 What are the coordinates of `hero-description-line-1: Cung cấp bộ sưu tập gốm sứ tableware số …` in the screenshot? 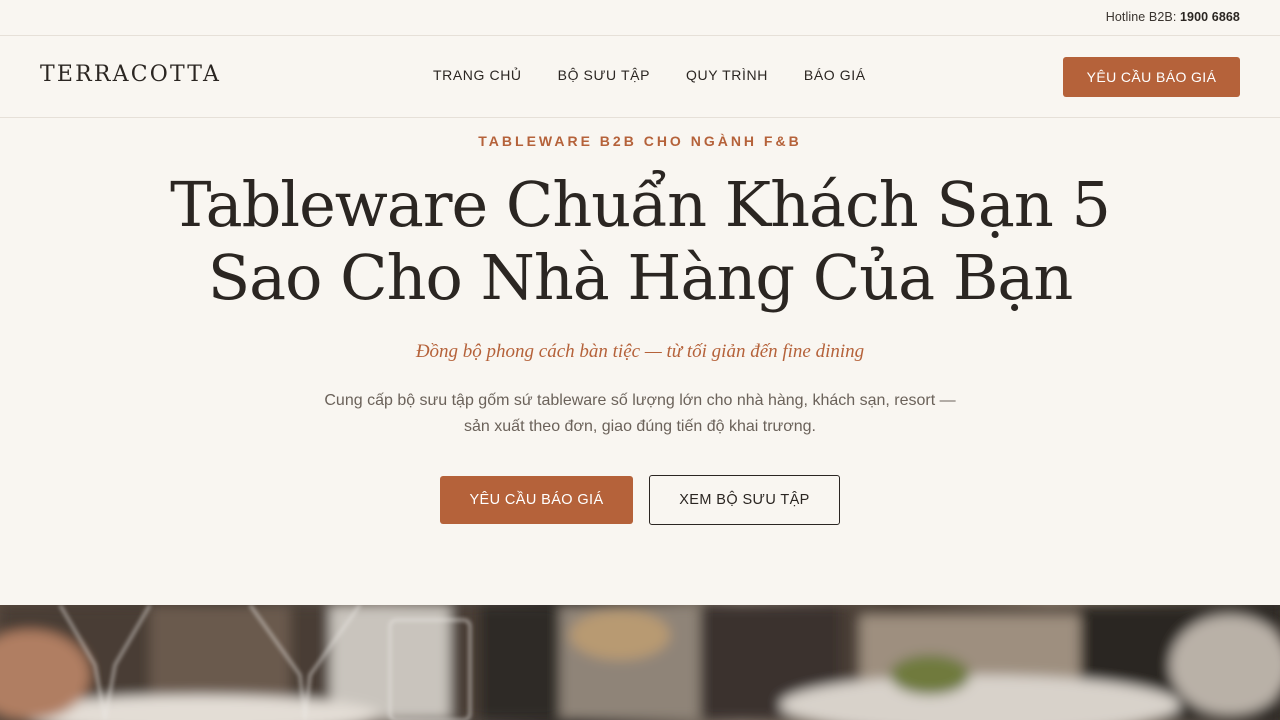 It's located at (640, 400).